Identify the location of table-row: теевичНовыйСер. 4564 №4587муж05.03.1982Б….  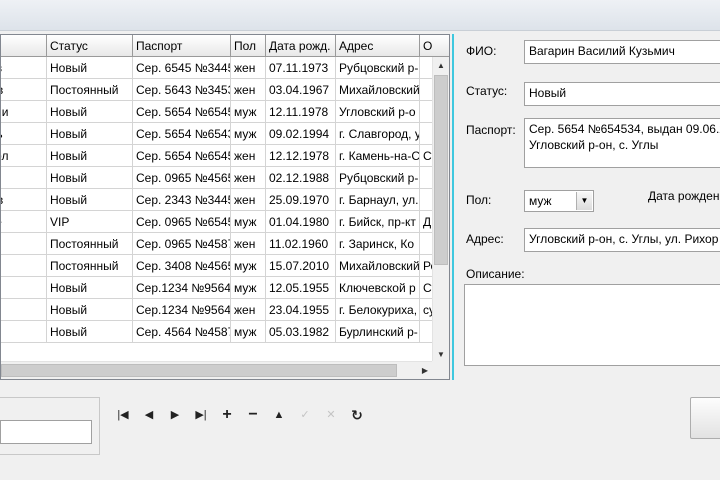
(217, 332).